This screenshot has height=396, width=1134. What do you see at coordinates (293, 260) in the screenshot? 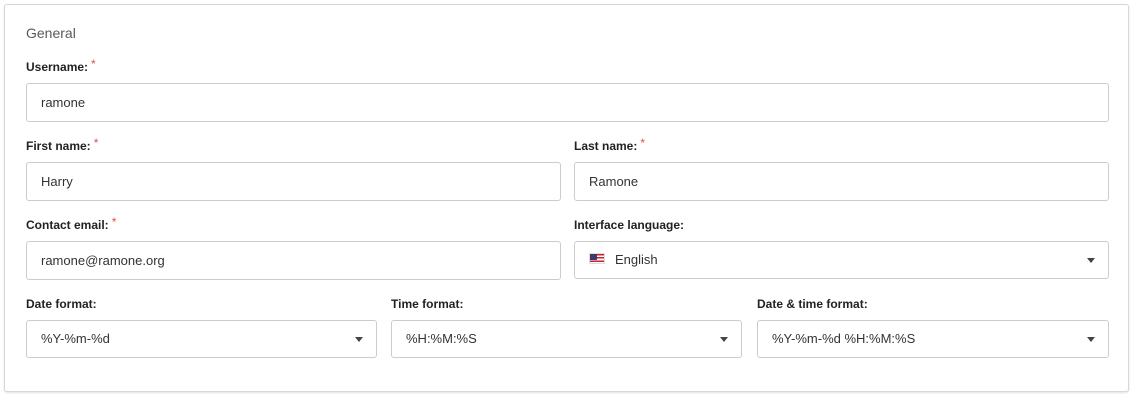
I see `contact-email-input: ramone@ramone.org` at bounding box center [293, 260].